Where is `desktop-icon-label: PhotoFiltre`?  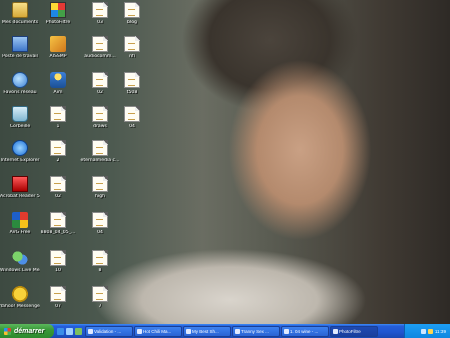
desktop-icon-label: PhotoFiltre is located at coordinates (58, 22).